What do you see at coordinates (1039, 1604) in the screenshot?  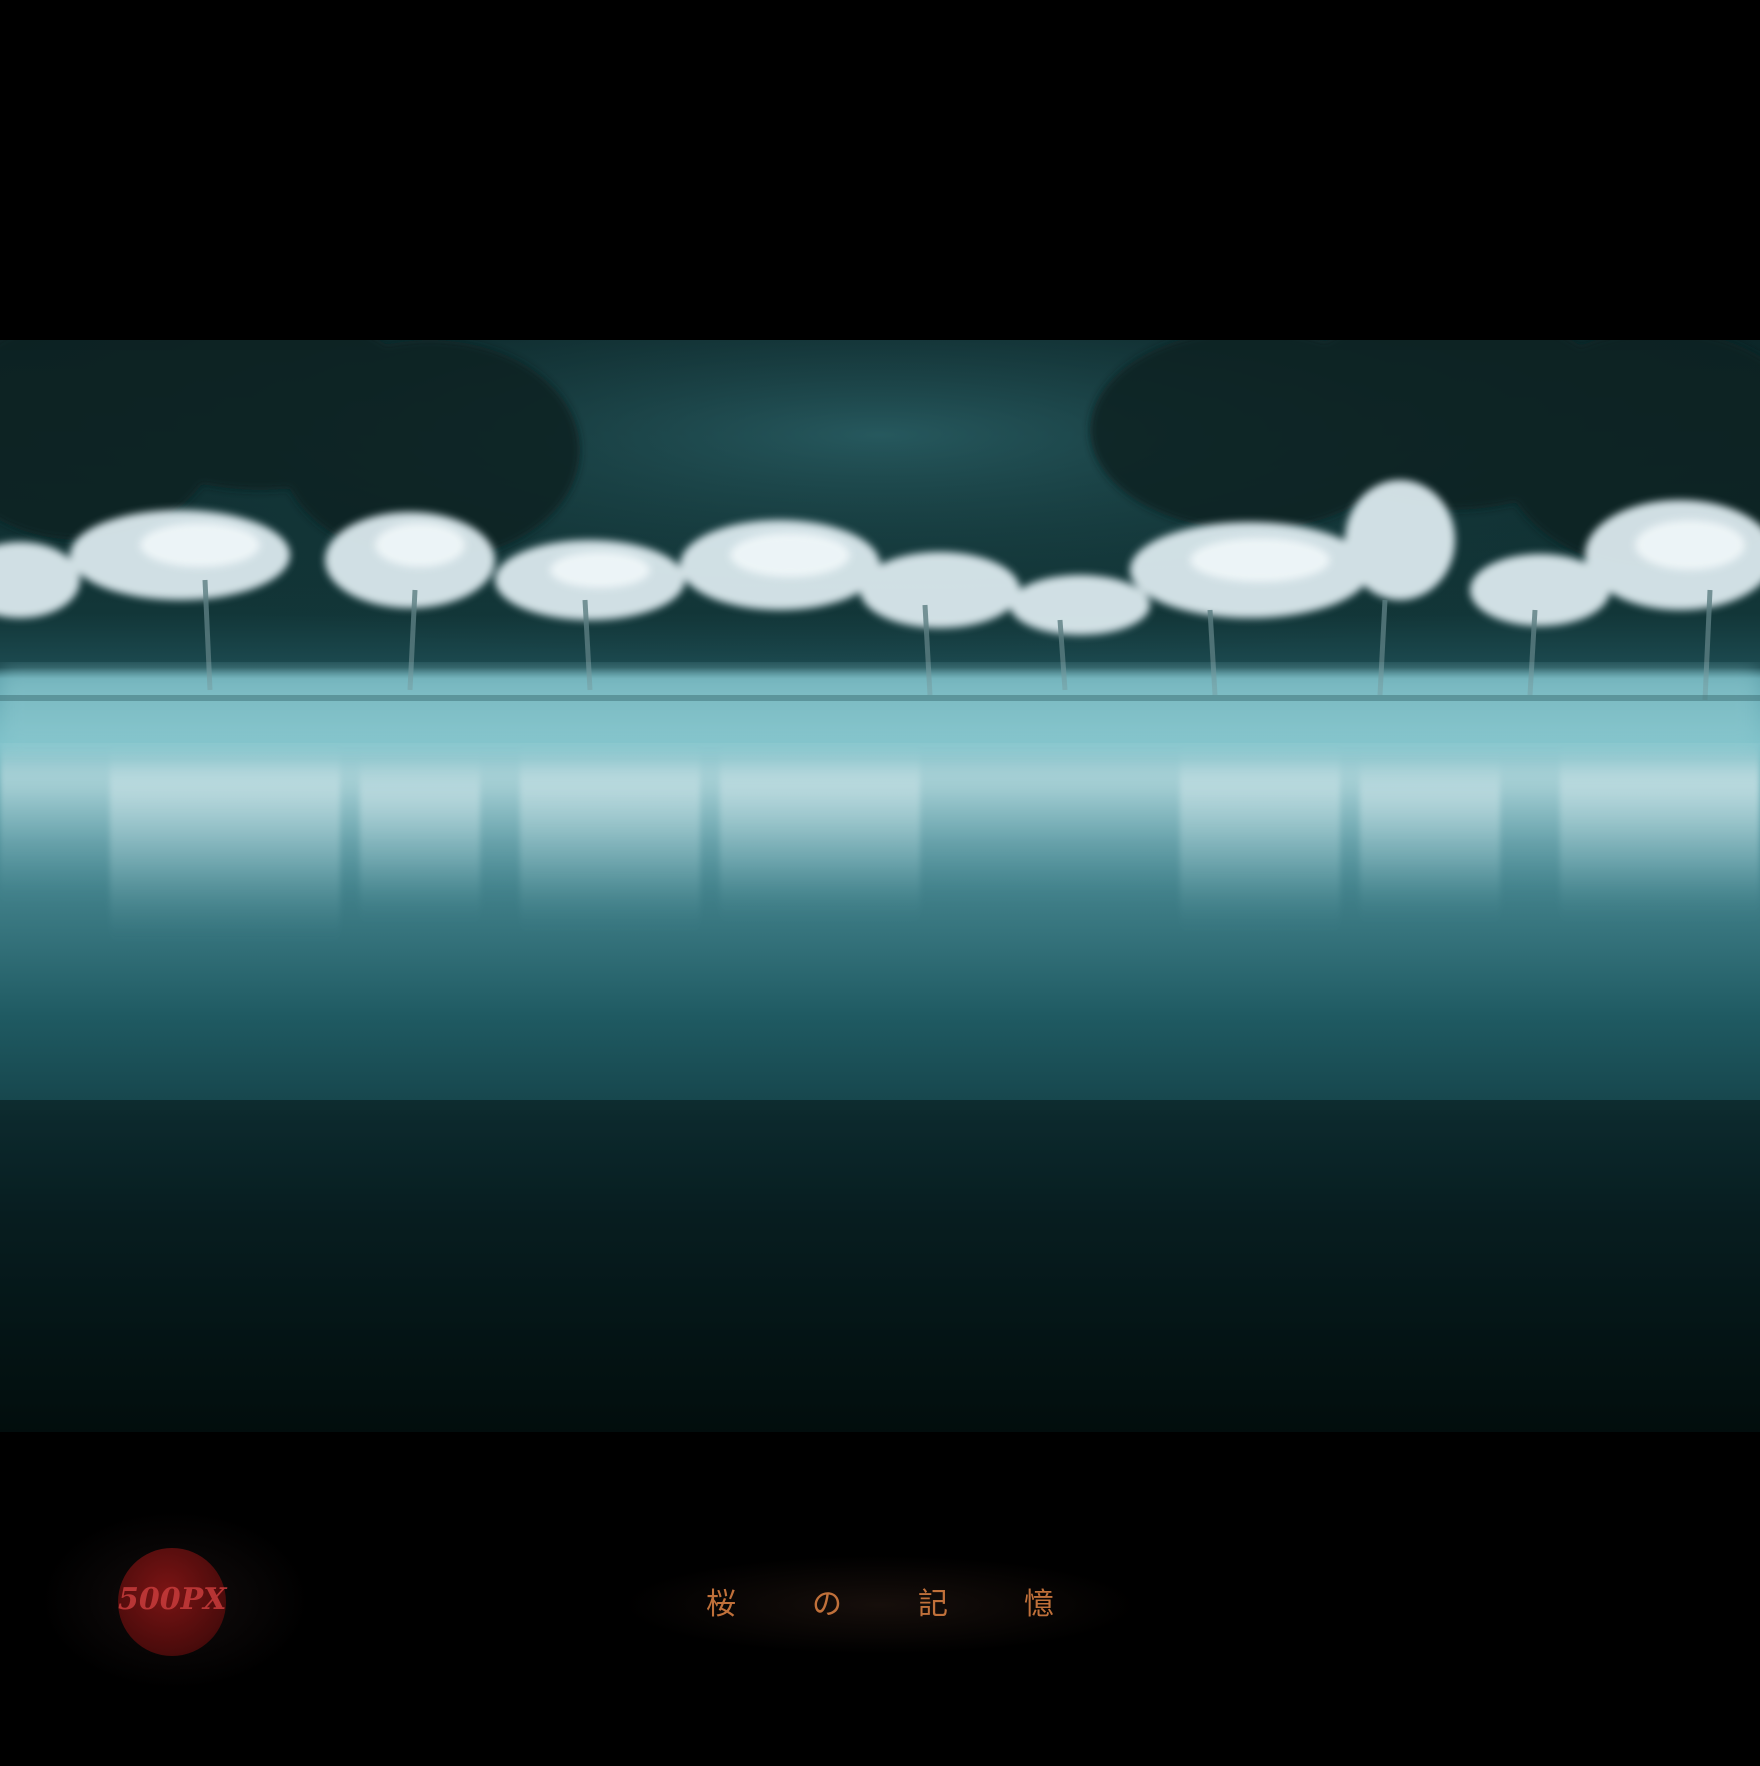 I see `caption-char: 憶` at bounding box center [1039, 1604].